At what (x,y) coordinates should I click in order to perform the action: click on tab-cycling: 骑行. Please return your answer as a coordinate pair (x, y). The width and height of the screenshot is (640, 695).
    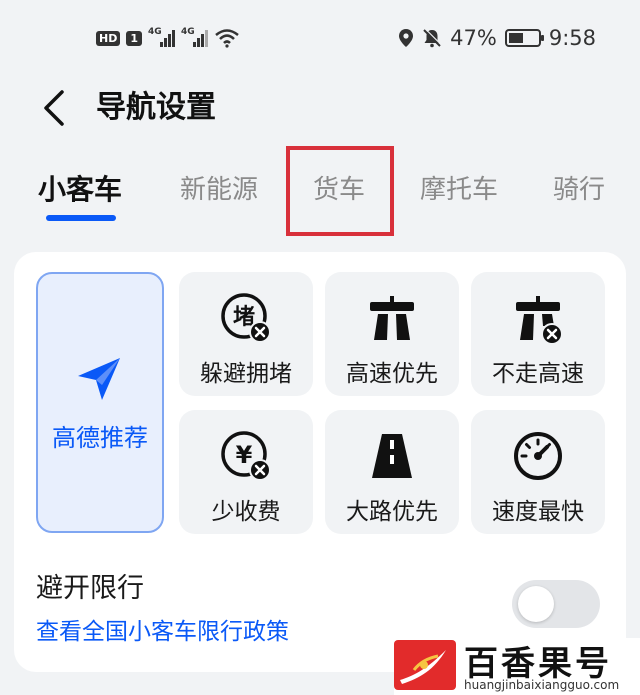
    Looking at the image, I should click on (579, 190).